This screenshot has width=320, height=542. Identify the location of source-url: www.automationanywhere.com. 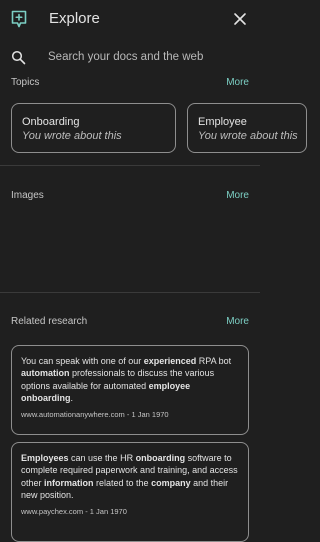
(73, 414).